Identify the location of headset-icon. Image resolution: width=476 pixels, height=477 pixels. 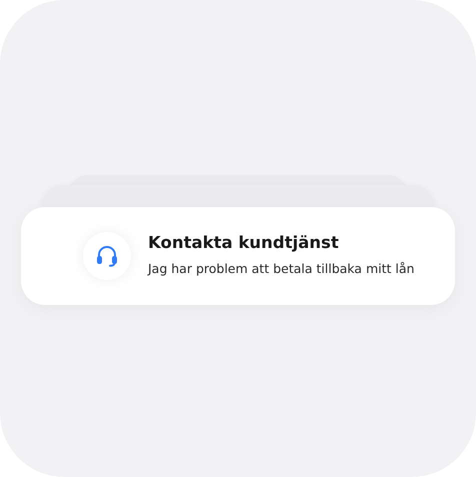
(107, 256).